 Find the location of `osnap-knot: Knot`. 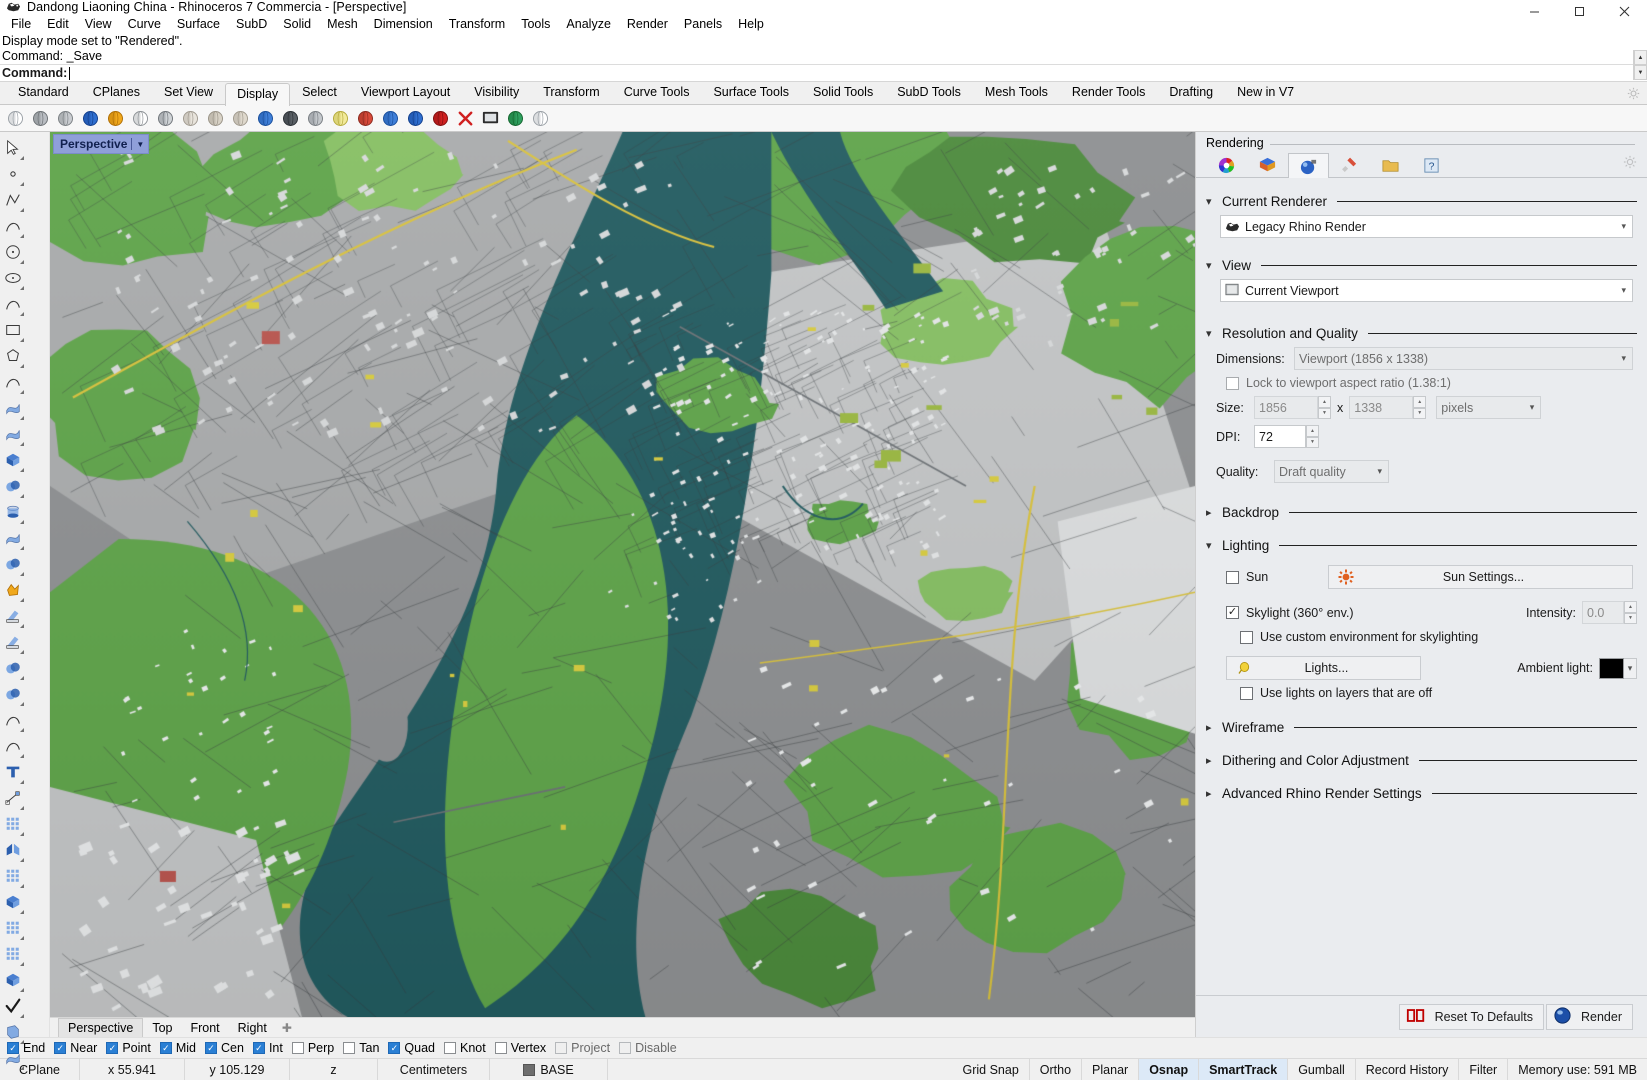

osnap-knot: Knot is located at coordinates (467, 1048).